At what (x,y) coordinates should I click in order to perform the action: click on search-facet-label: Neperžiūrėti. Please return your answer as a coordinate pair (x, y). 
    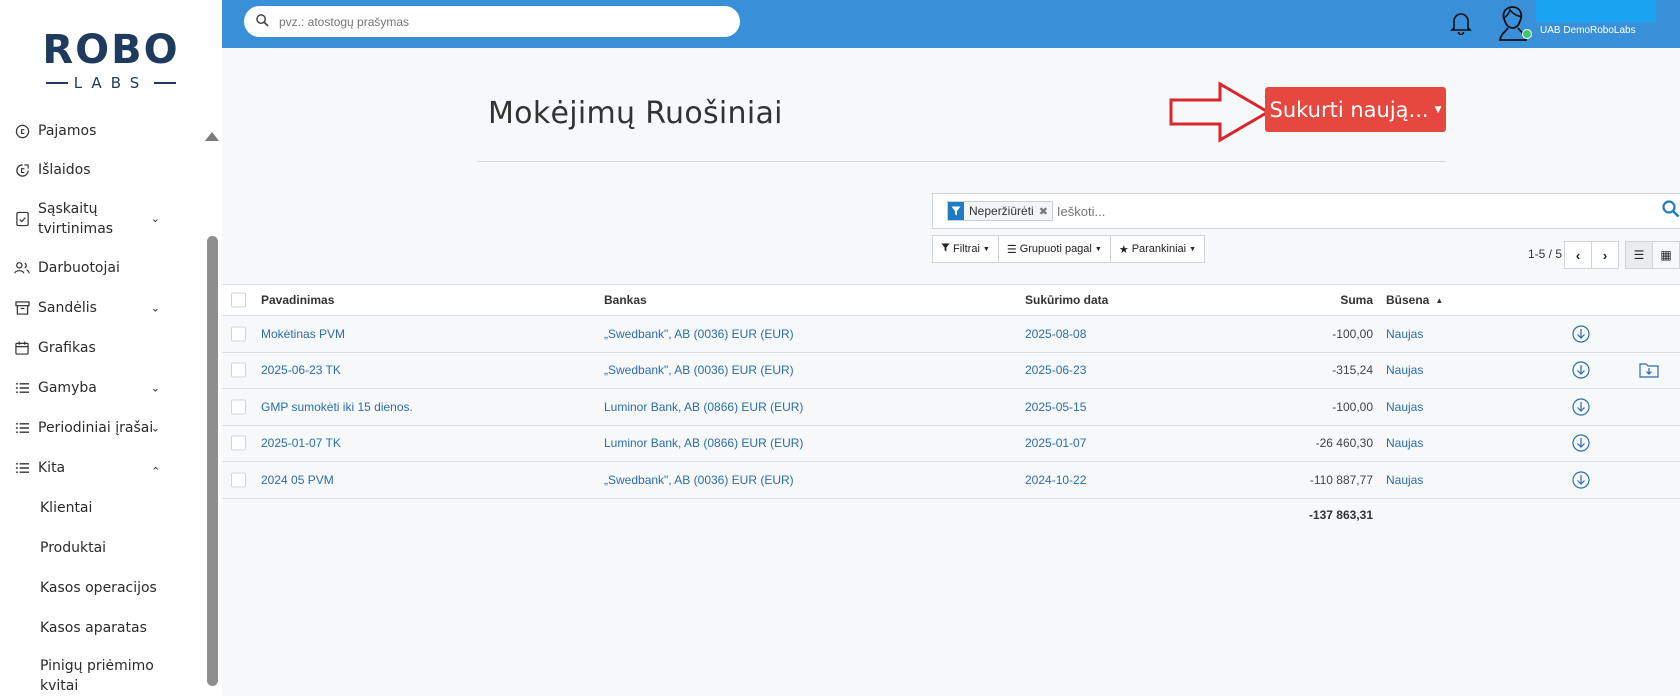
    Looking at the image, I should click on (1001, 211).